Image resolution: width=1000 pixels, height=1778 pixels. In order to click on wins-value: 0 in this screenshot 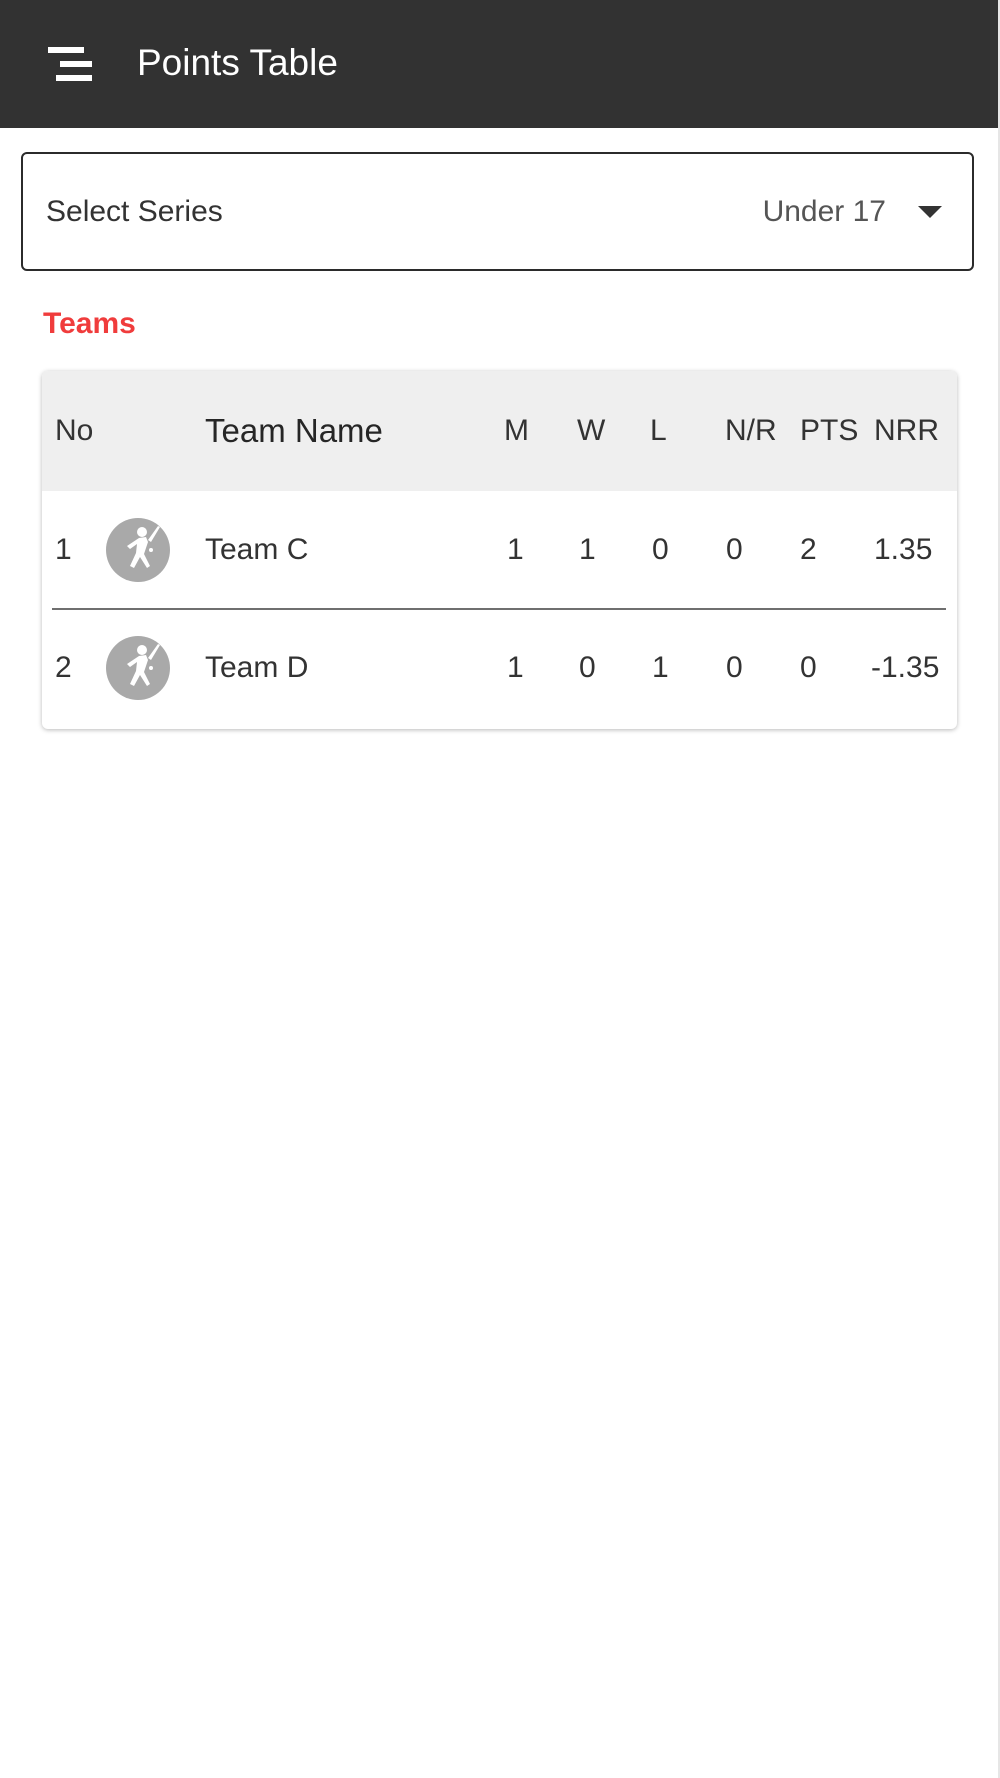, I will do `click(587, 667)`.